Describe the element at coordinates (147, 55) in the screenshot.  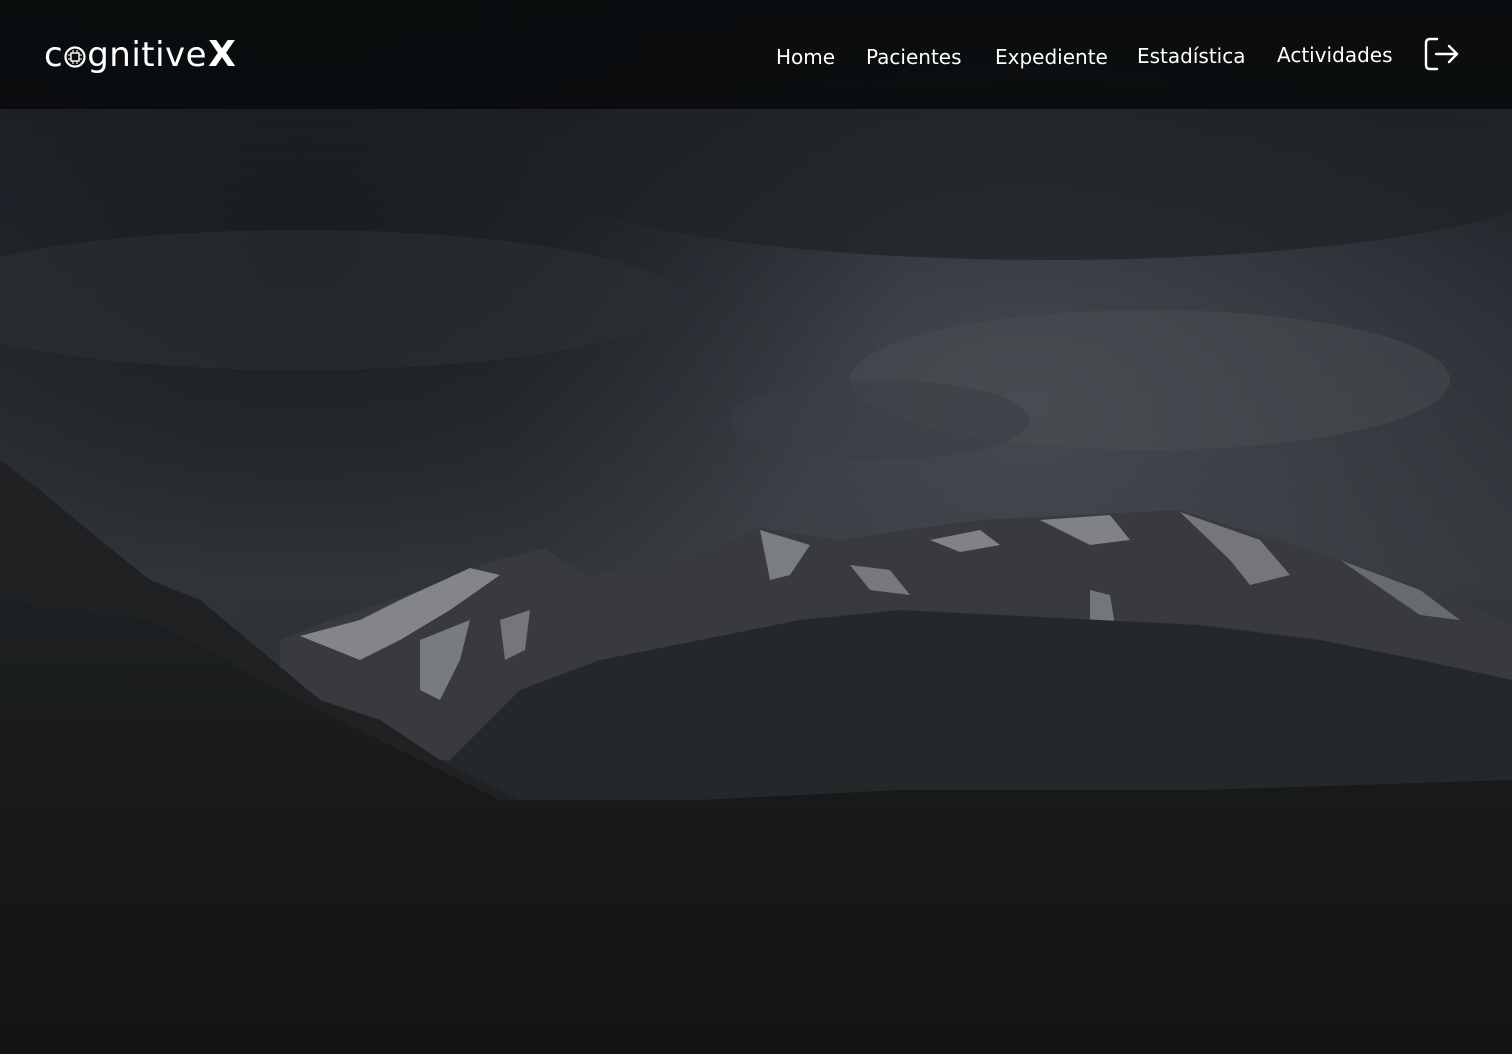
I see `logo-text-middle: gnitive` at that location.